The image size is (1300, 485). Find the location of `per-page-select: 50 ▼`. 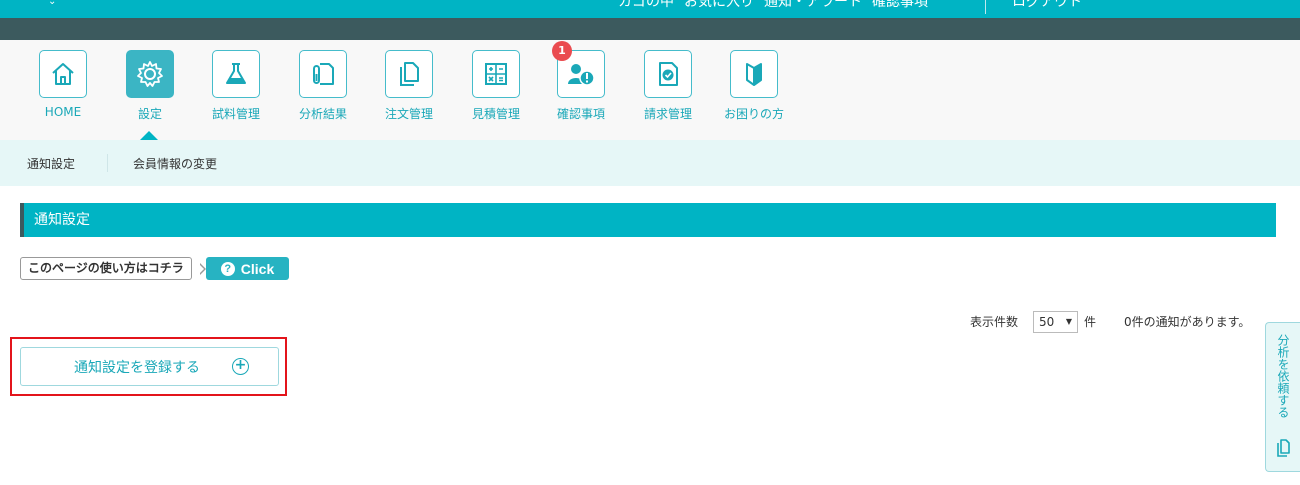

per-page-select: 50 ▼ is located at coordinates (1055, 322).